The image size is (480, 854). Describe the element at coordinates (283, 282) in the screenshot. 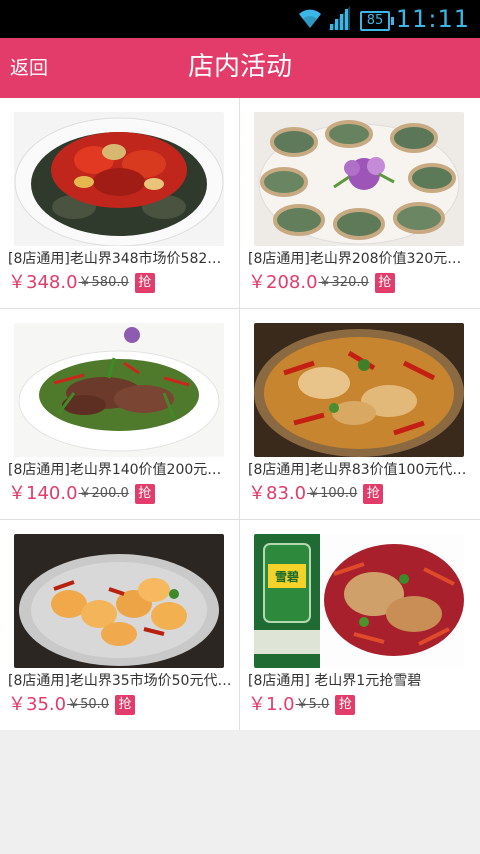

I see `deal-price: ￥208.0` at that location.